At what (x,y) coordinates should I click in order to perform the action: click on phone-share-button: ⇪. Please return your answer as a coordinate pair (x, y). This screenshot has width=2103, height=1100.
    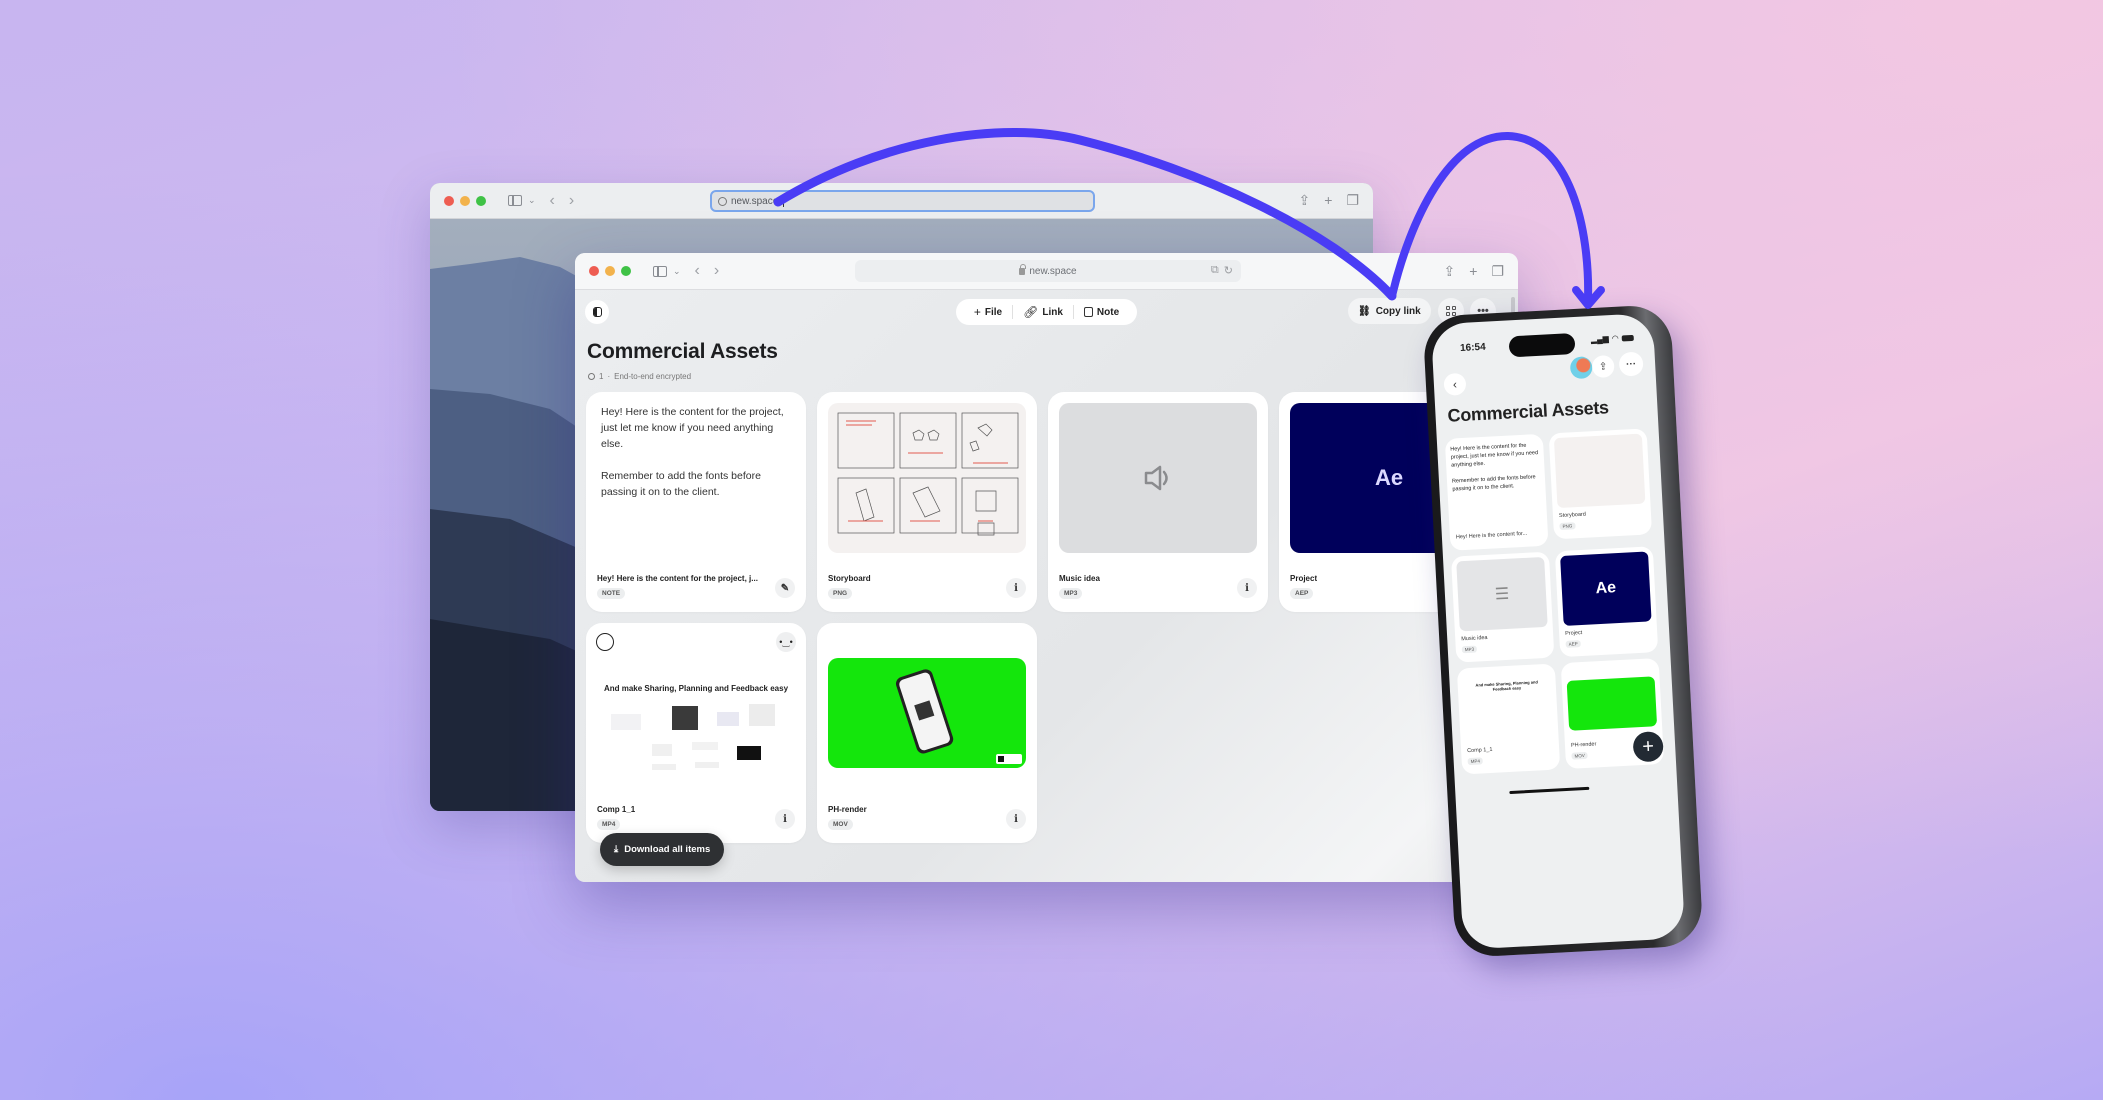
    Looking at the image, I should click on (1603, 366).